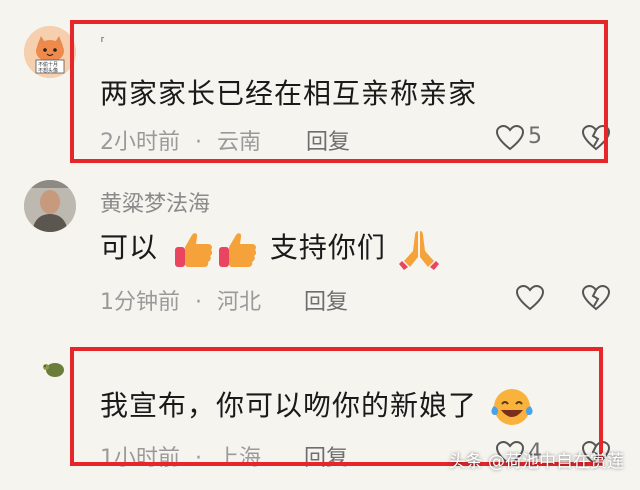 This screenshot has width=640, height=490. I want to click on comment-location: 河北, so click(239, 302).